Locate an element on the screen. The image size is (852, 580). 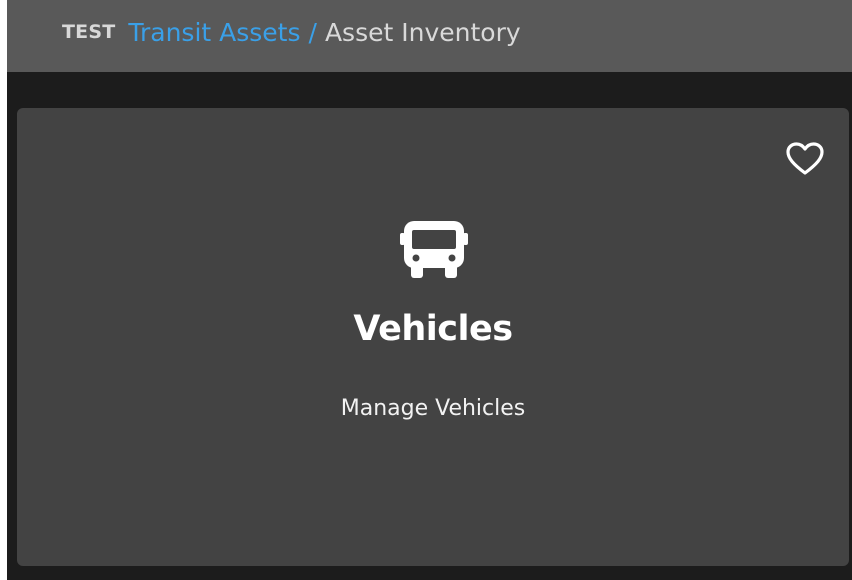
favorite-button is located at coordinates (805, 159).